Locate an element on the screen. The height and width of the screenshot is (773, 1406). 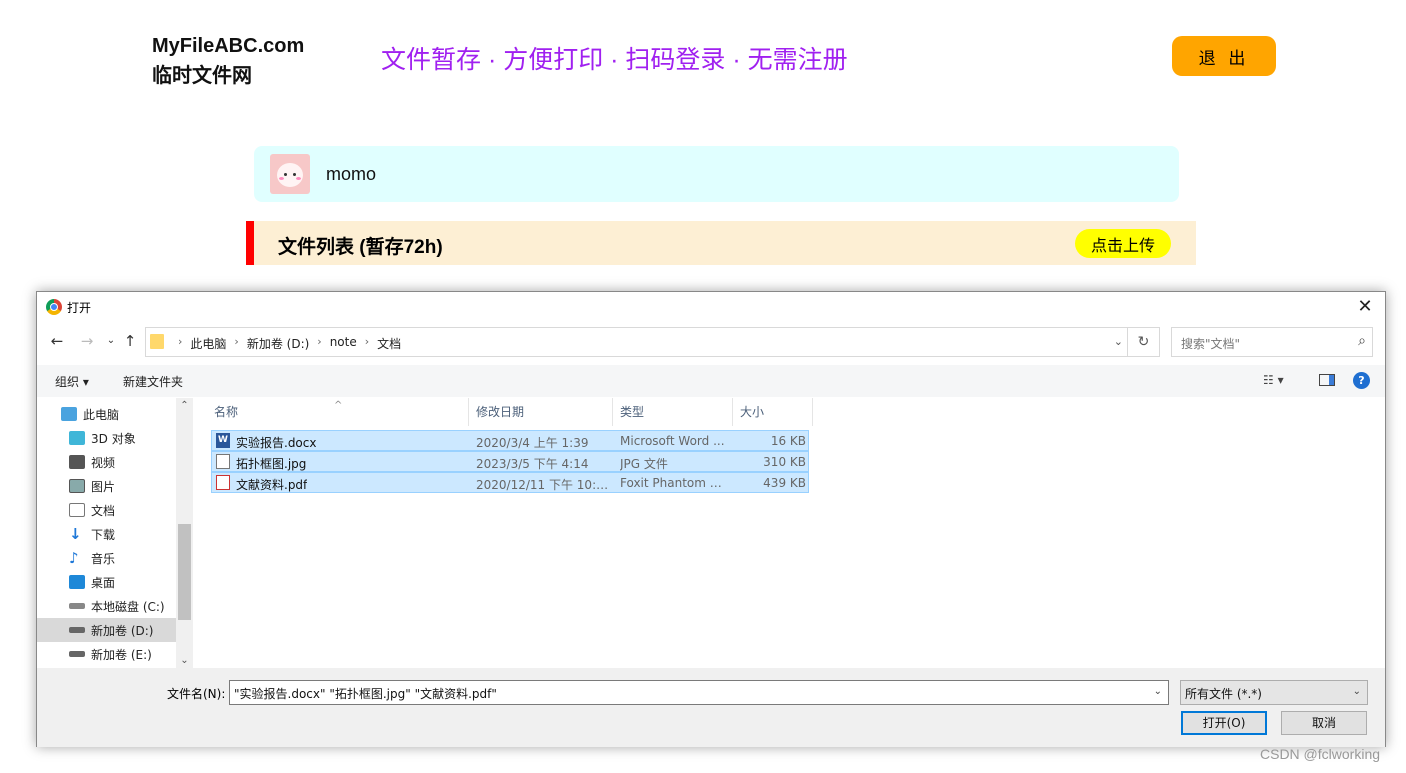
open-button: 打开(O) is located at coordinates (1224, 723).